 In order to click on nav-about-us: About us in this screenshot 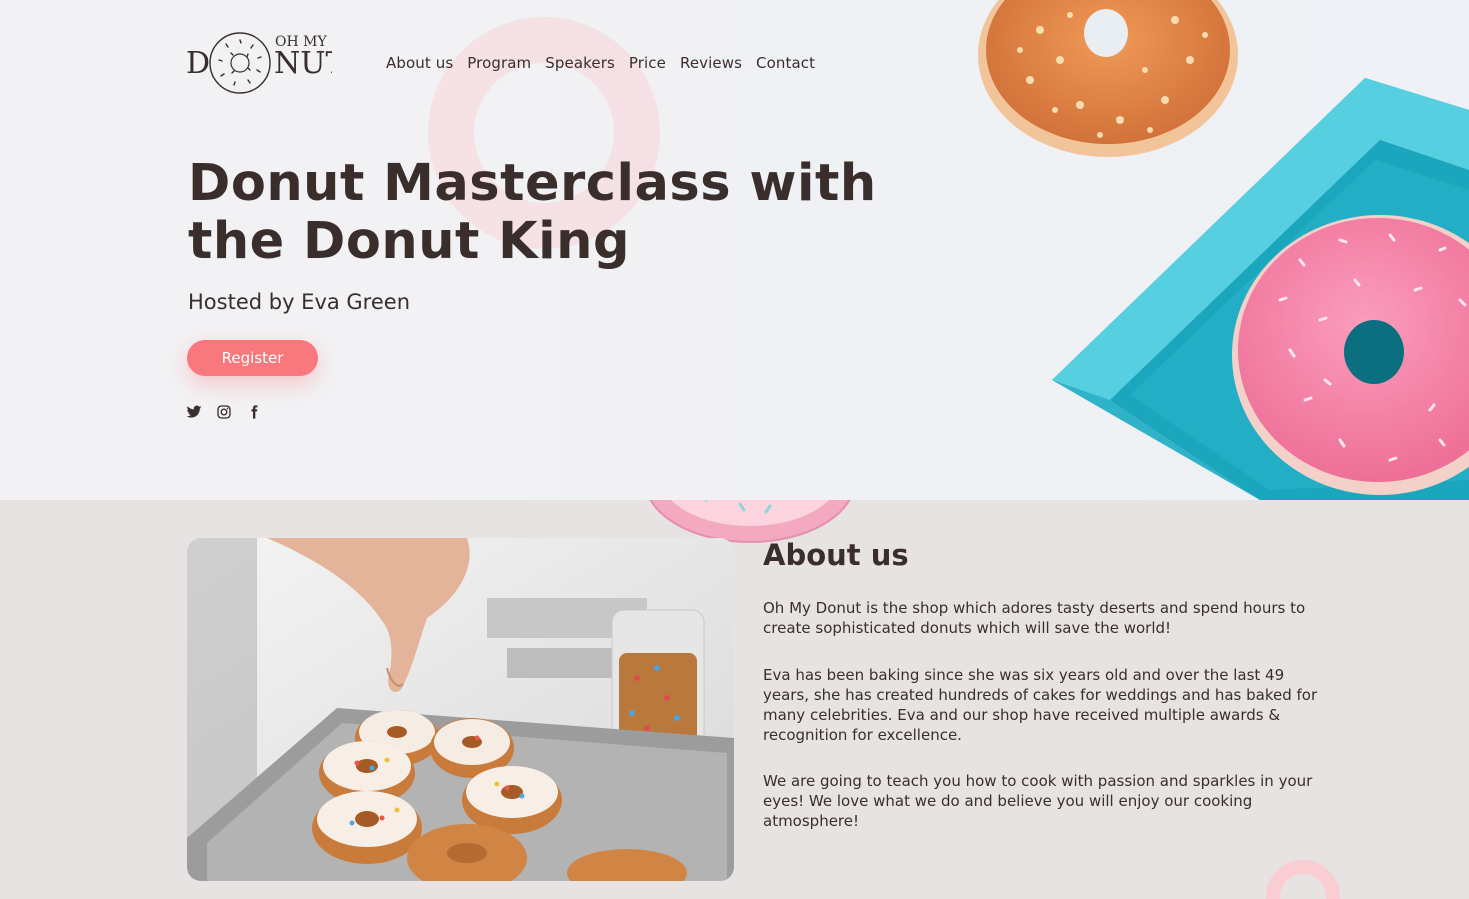, I will do `click(419, 63)`.